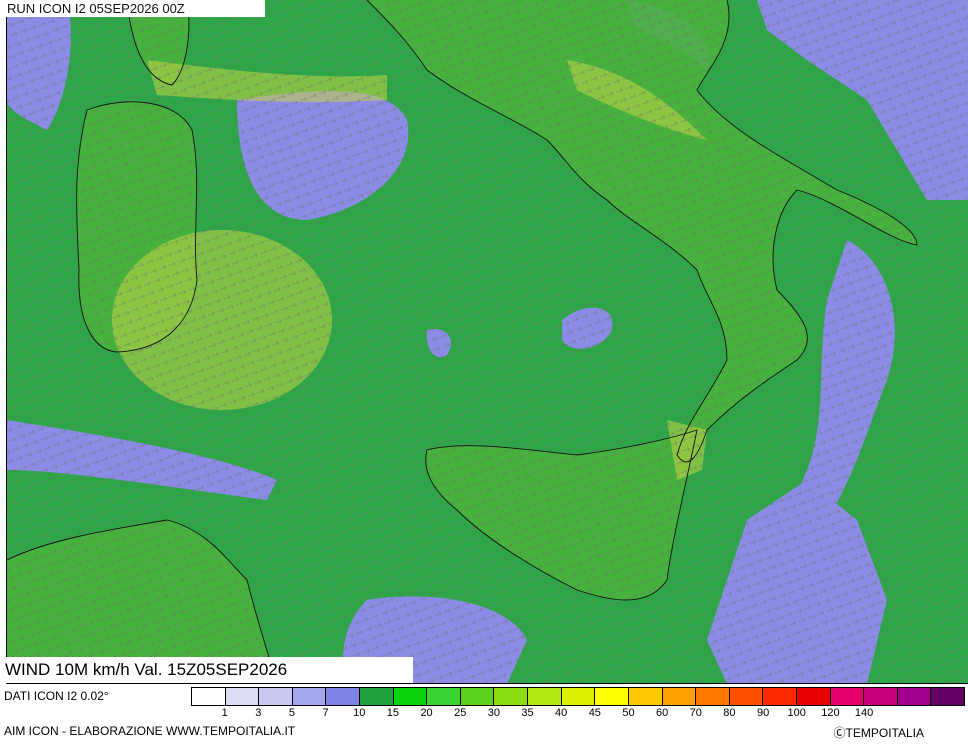  Describe the element at coordinates (830, 713) in the screenshot. I see `legend-tick: 120` at that location.